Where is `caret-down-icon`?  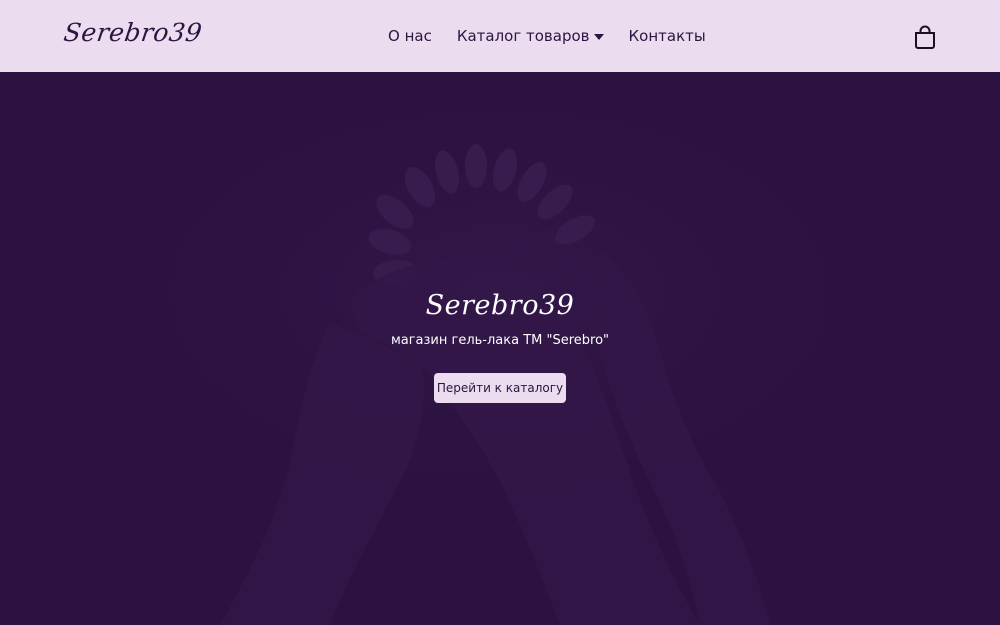
caret-down-icon is located at coordinates (598, 36).